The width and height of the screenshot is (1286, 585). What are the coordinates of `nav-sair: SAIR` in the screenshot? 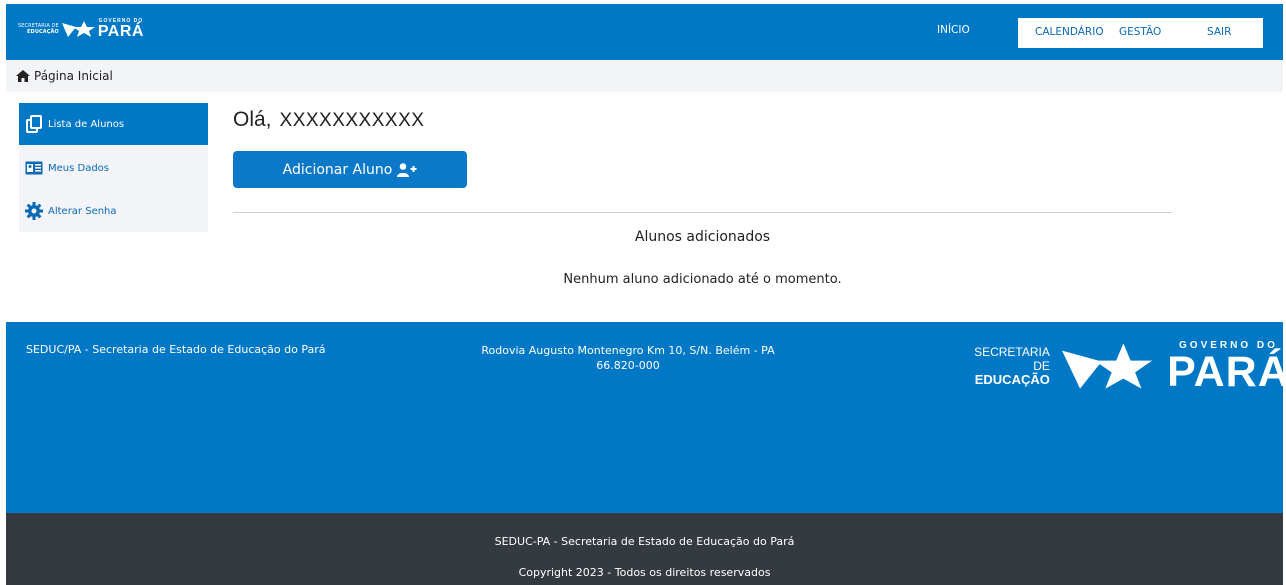 It's located at (1219, 32).